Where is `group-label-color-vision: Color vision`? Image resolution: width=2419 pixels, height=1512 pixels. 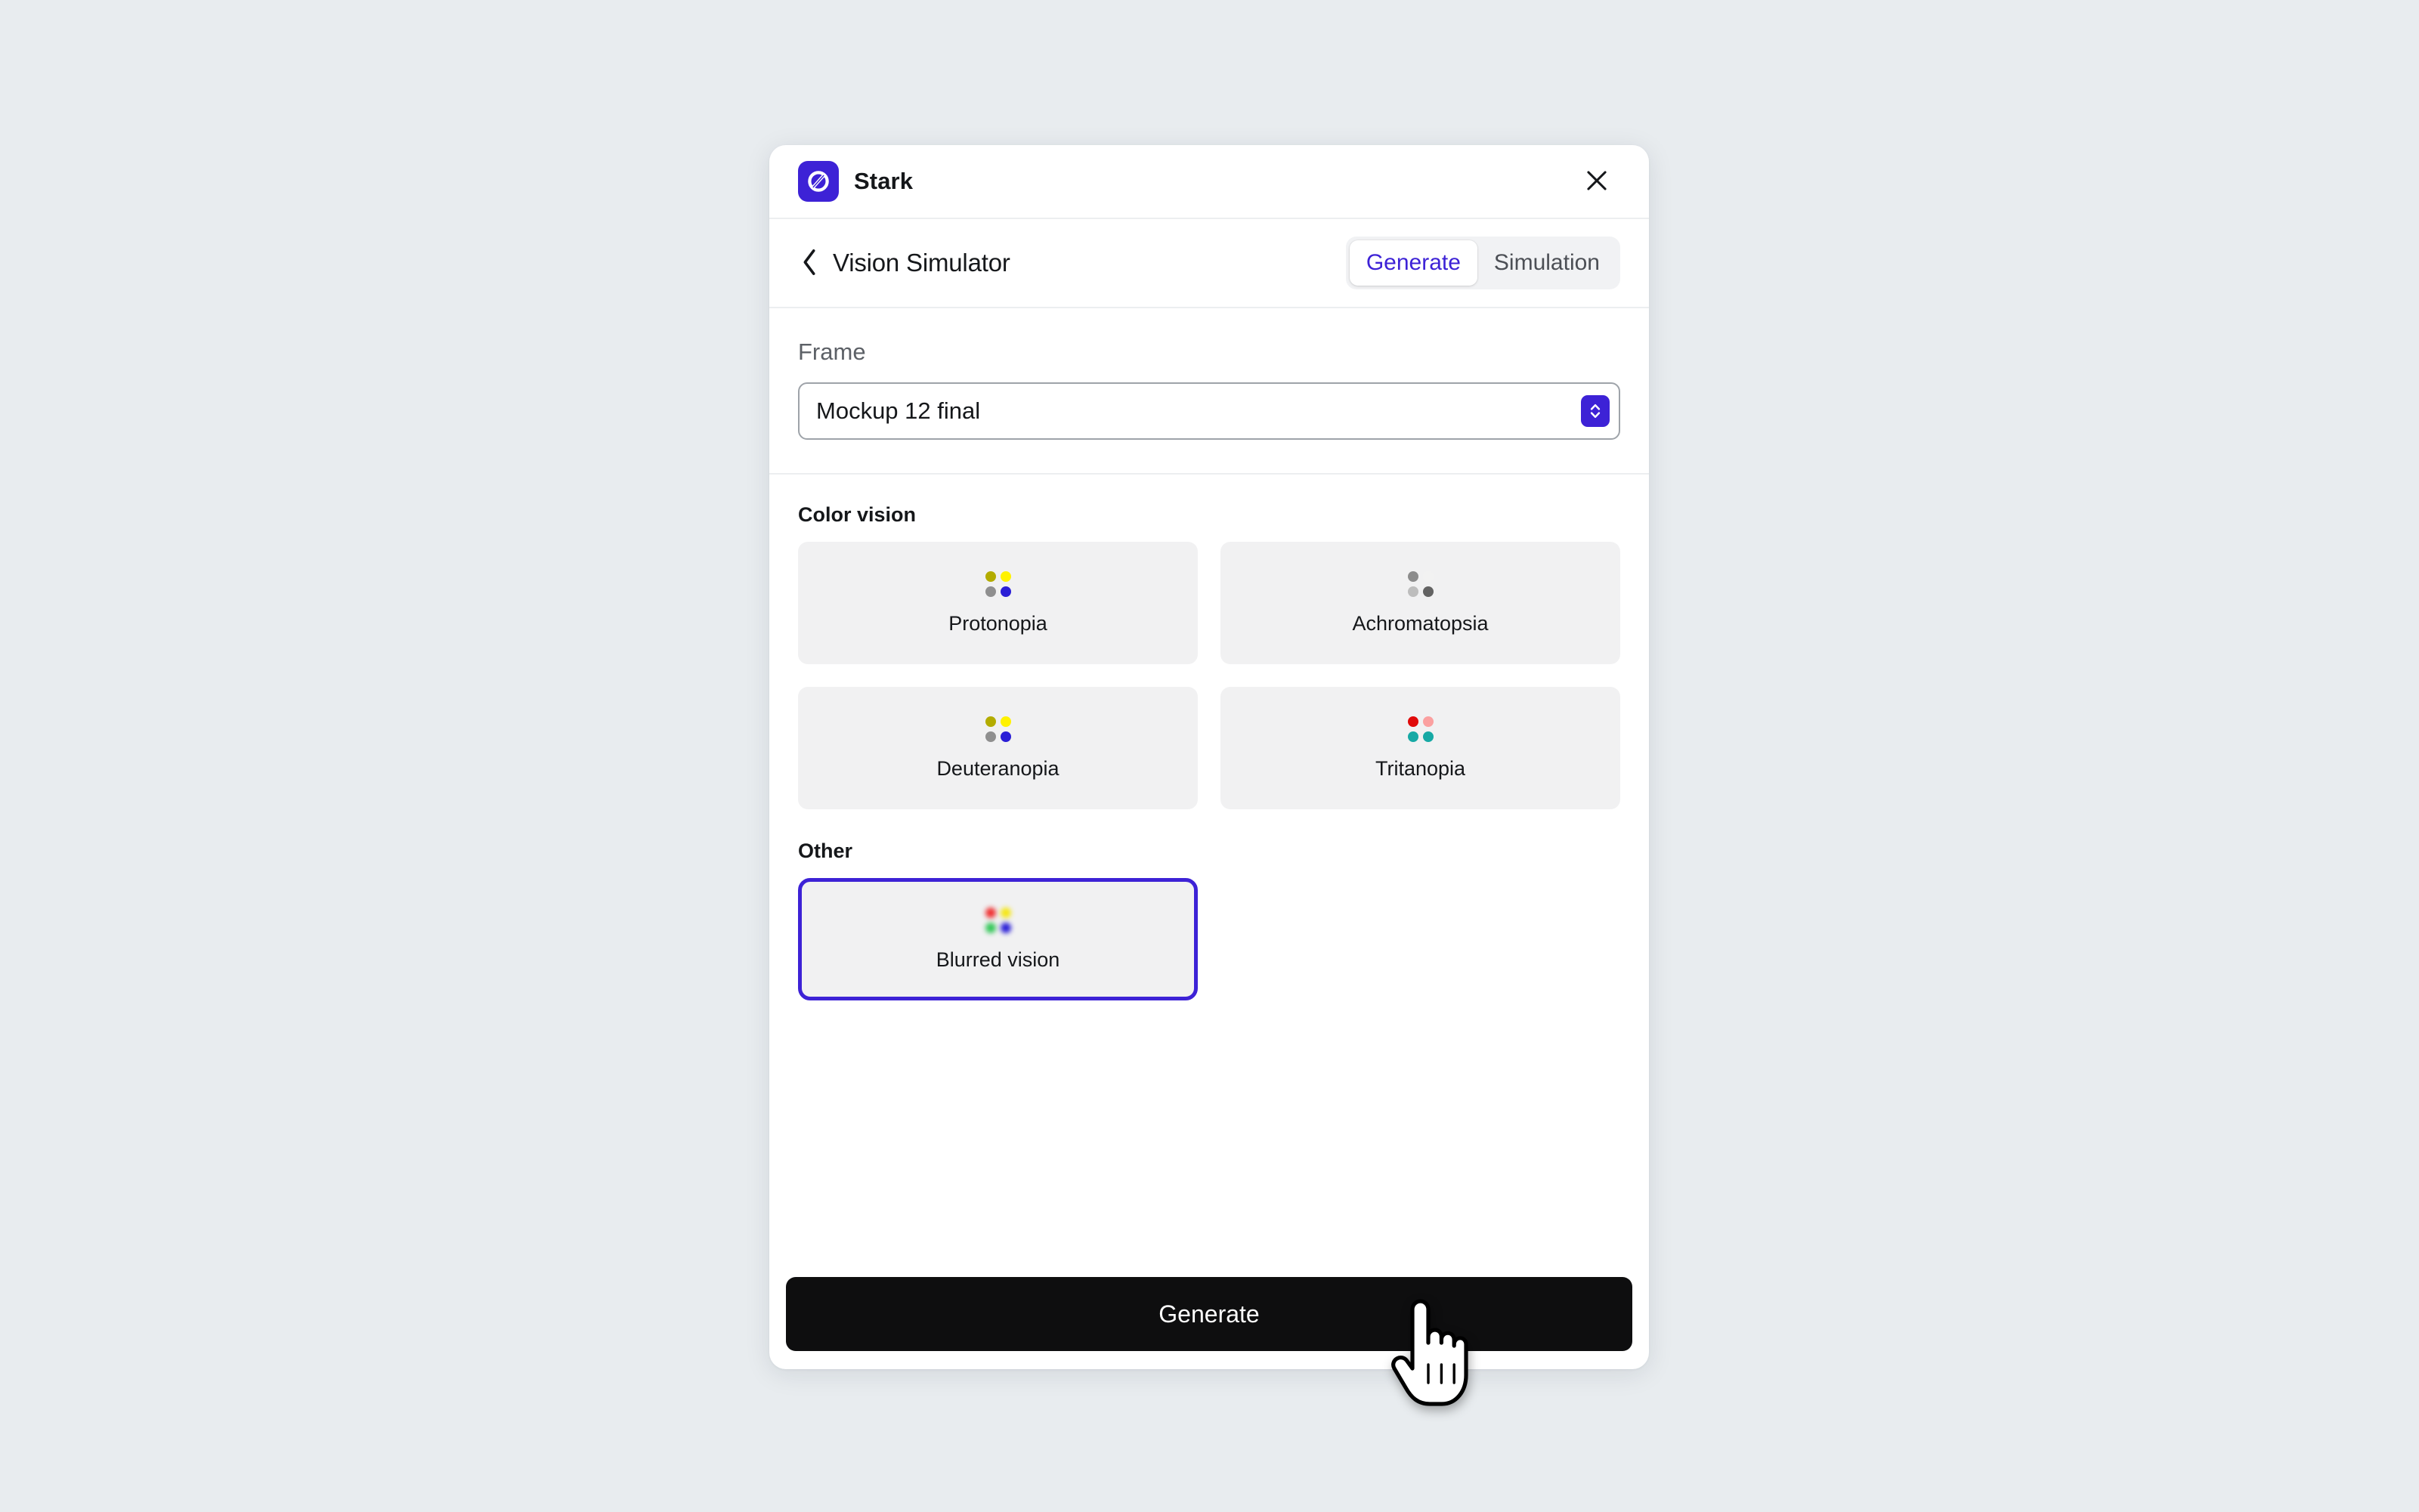
group-label-color-vision: Color vision is located at coordinates (857, 514).